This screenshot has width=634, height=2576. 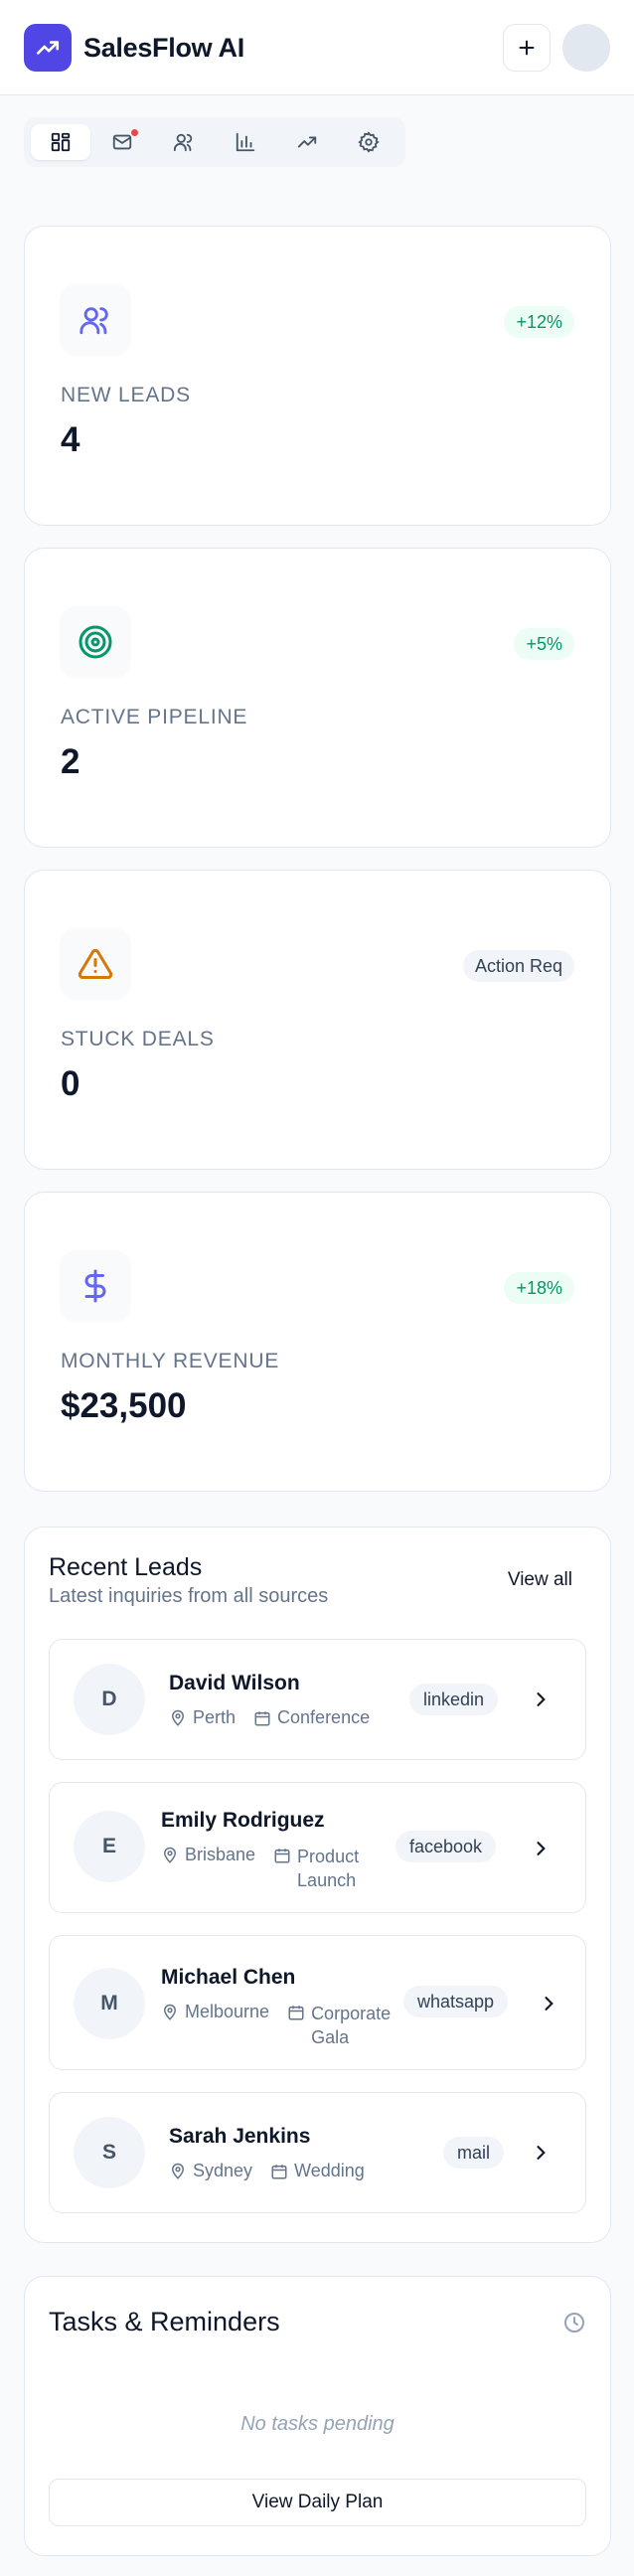 What do you see at coordinates (317, 698) in the screenshot?
I see `stat-card-active-pipeline: +5% Active Pipeline 2` at bounding box center [317, 698].